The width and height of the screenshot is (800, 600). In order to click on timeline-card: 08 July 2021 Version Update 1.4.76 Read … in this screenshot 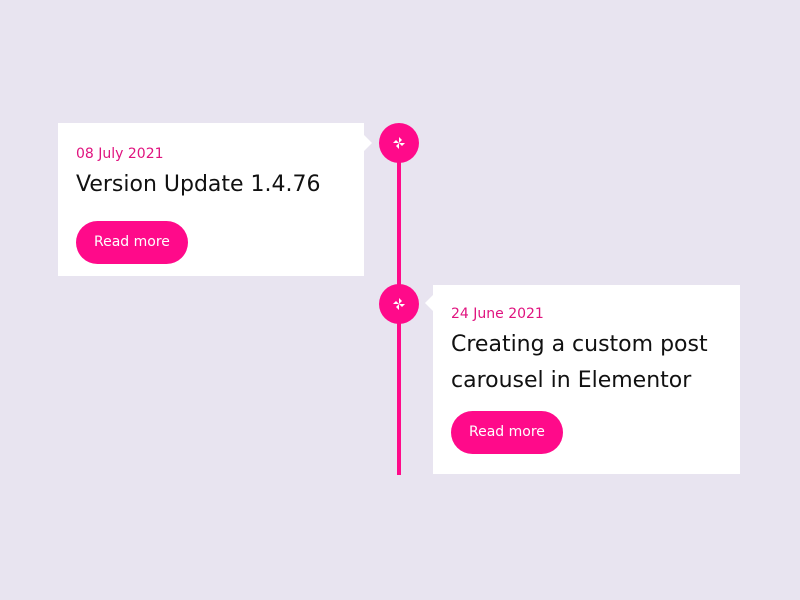, I will do `click(215, 199)`.